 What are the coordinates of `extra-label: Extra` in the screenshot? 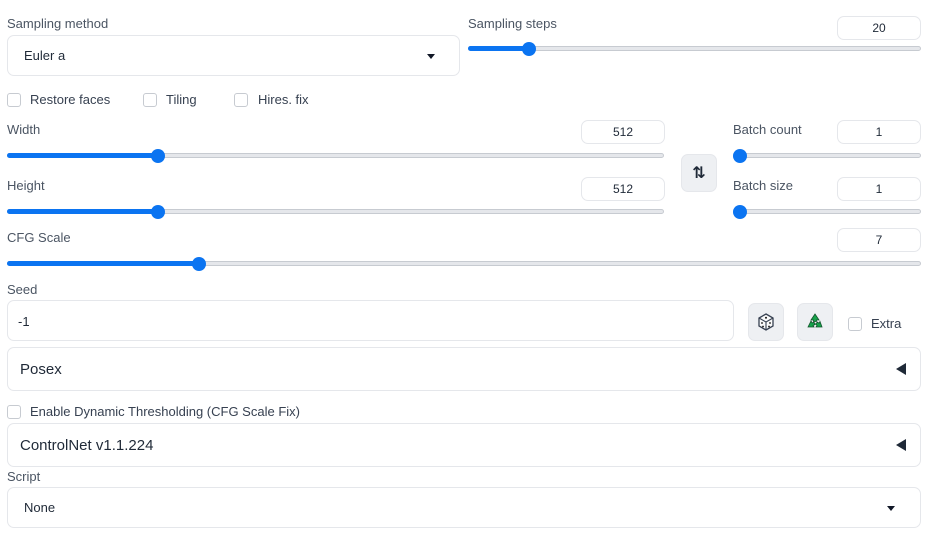 It's located at (886, 323).